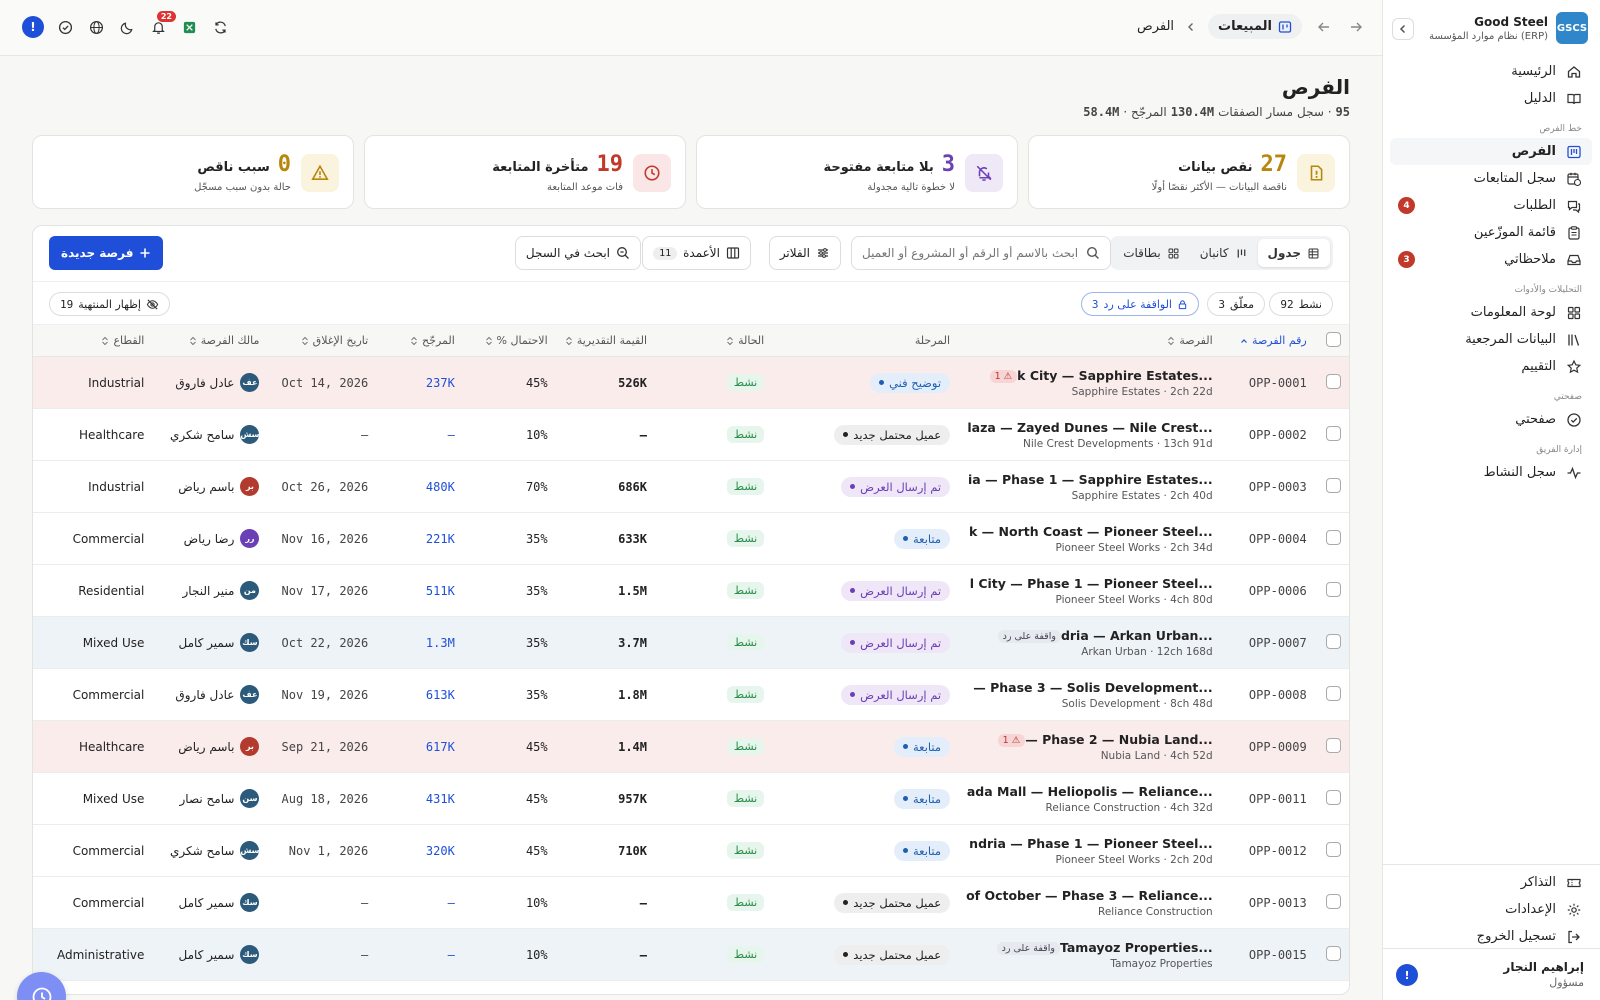 Image resolution: width=1600 pixels, height=1000 pixels. I want to click on spreadsheet-icon, so click(189, 27).